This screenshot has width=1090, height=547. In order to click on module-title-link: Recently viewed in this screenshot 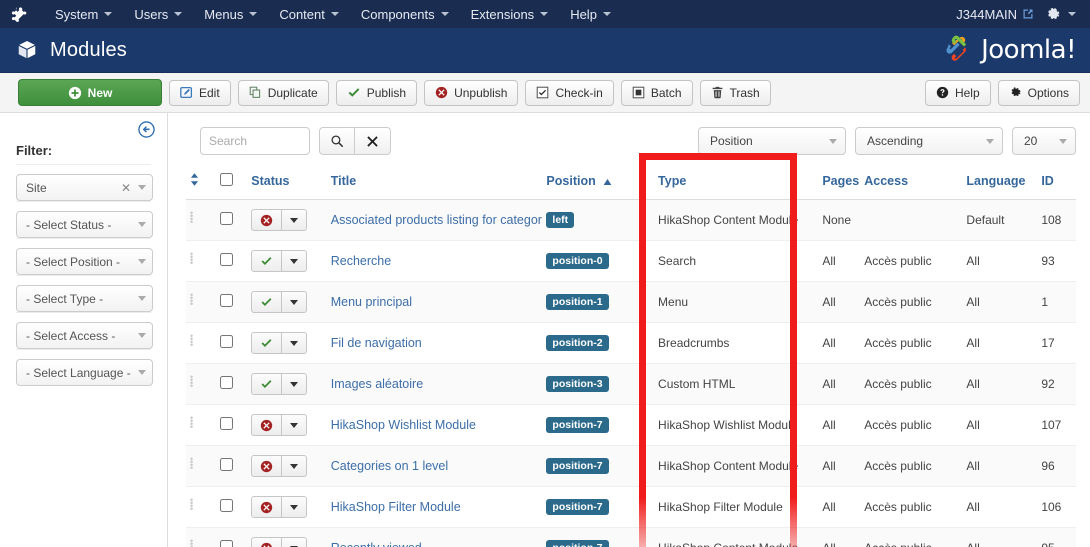, I will do `click(376, 544)`.